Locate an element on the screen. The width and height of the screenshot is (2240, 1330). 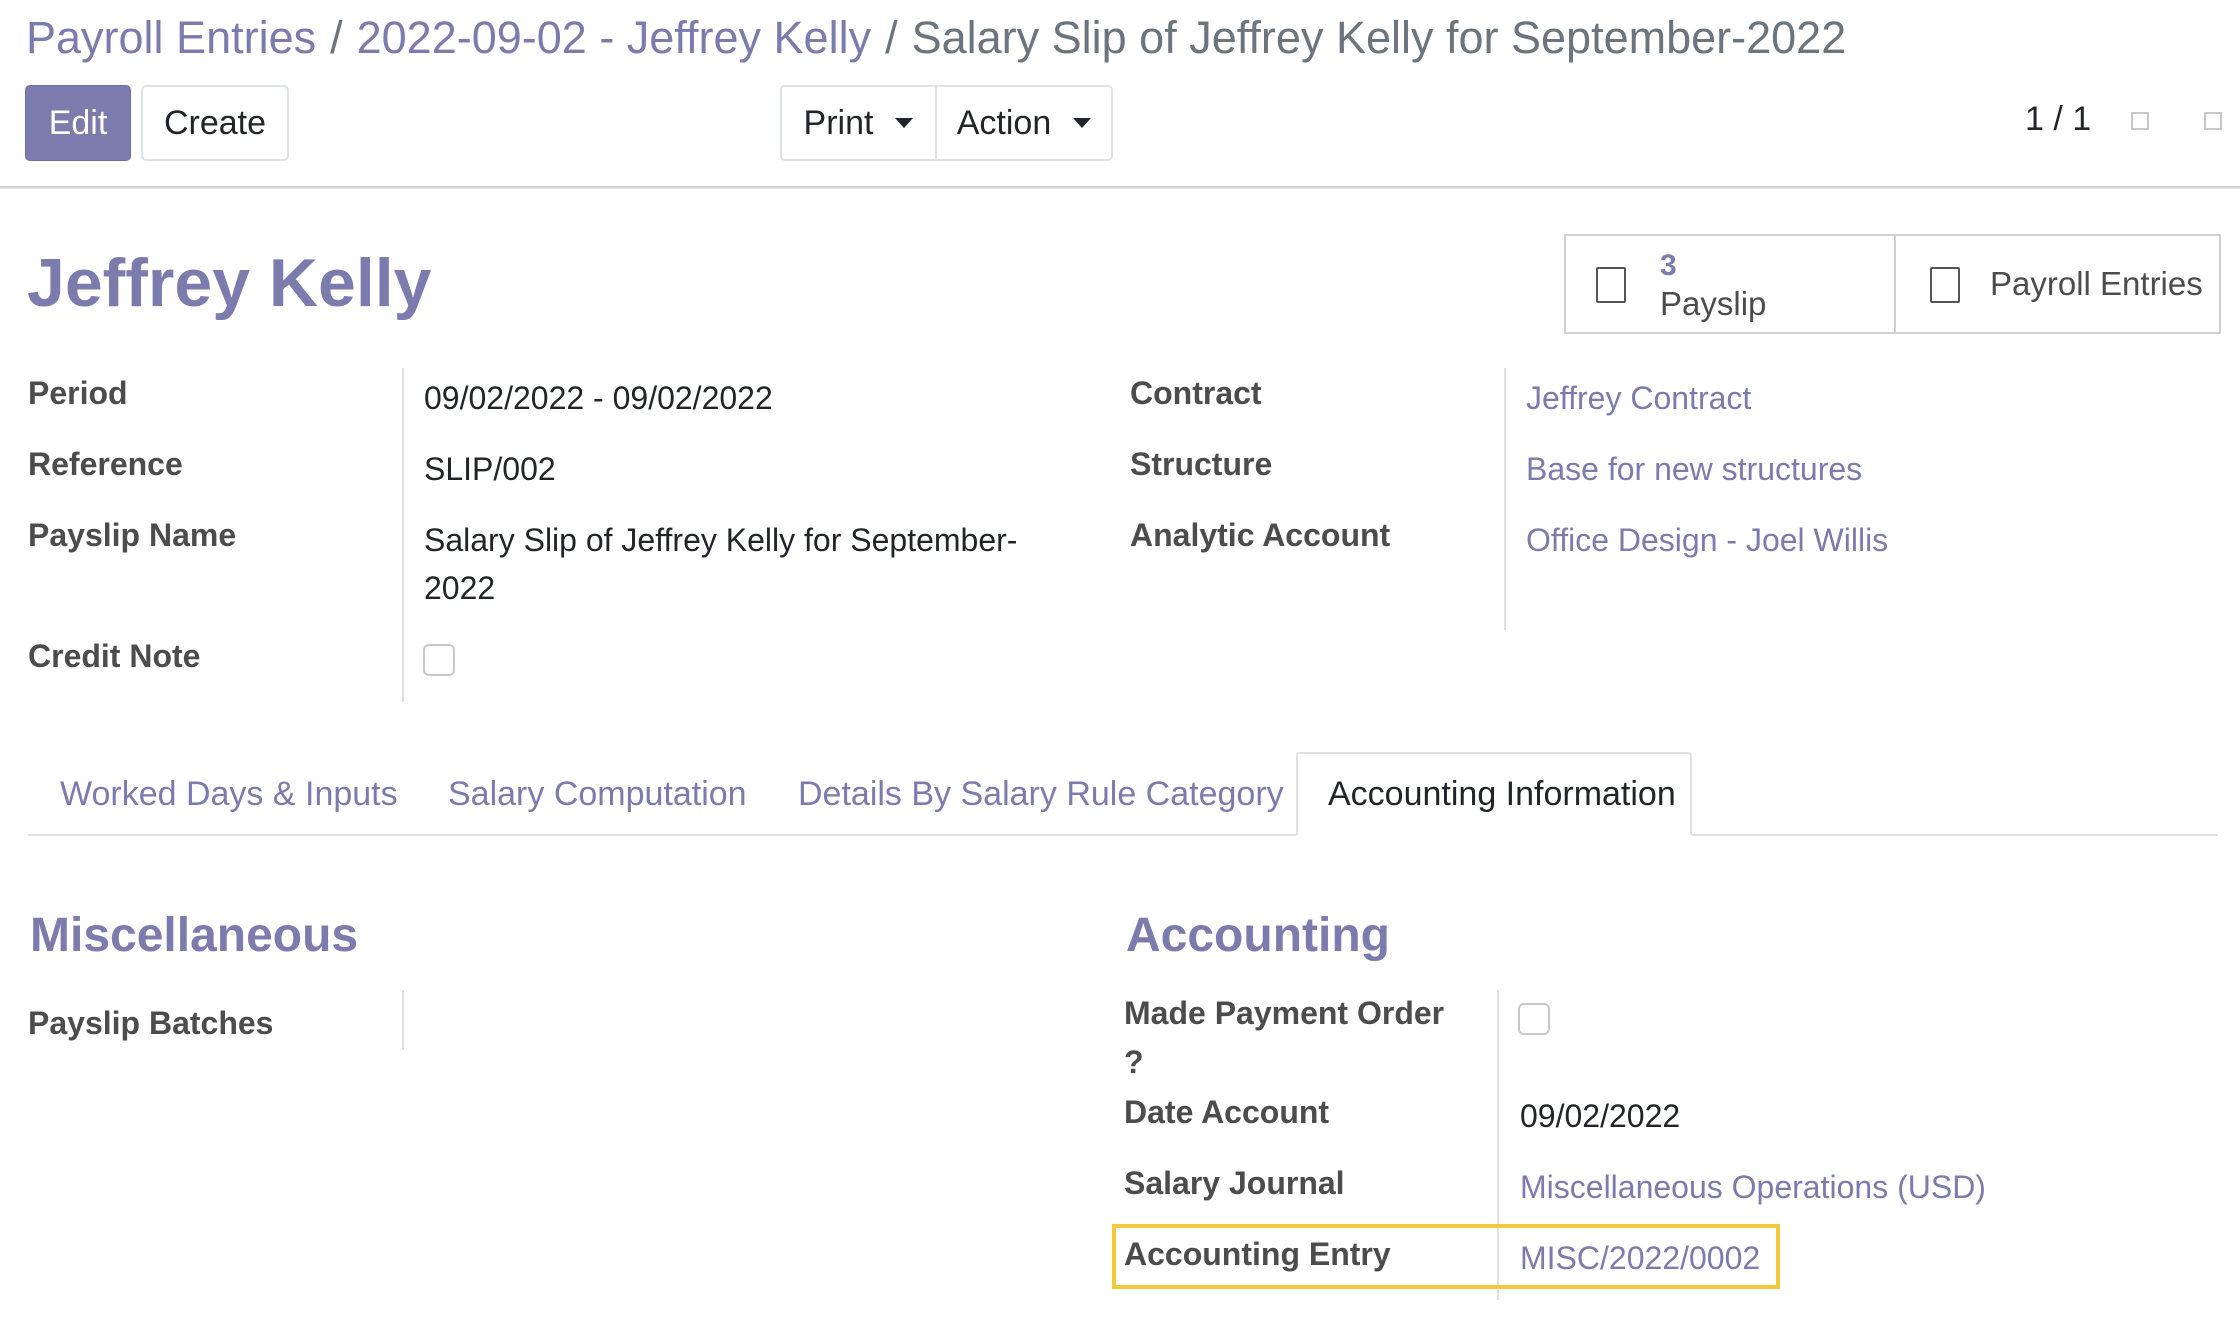
contract-link: Jeffrey Contract is located at coordinates (1638, 398).